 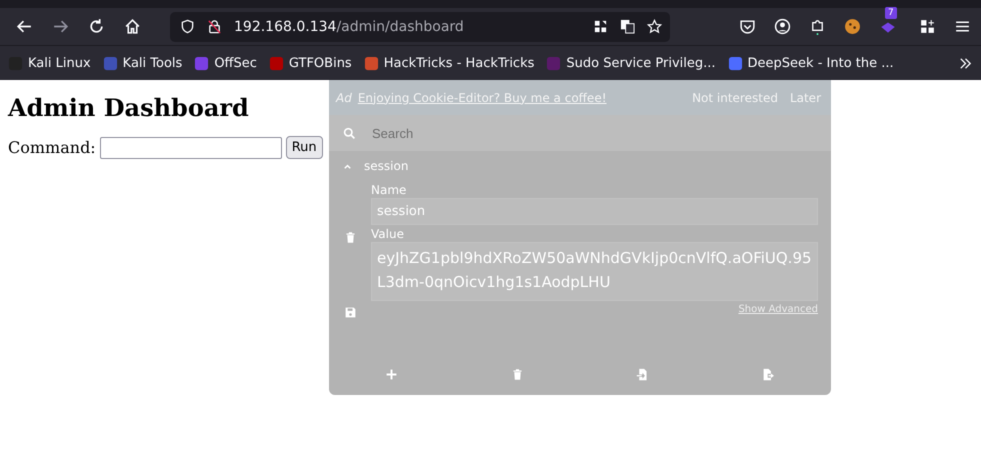 What do you see at coordinates (128, 107) in the screenshot?
I see `page-heading: Admin Dashboard` at bounding box center [128, 107].